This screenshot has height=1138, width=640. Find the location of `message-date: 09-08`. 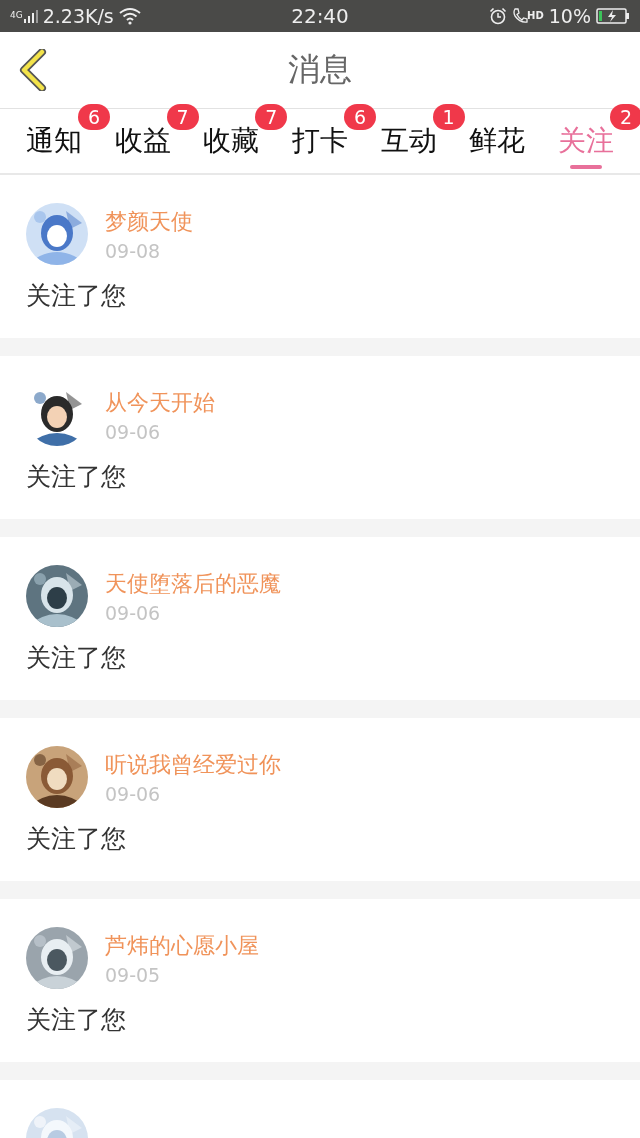

message-date: 09-08 is located at coordinates (133, 251).